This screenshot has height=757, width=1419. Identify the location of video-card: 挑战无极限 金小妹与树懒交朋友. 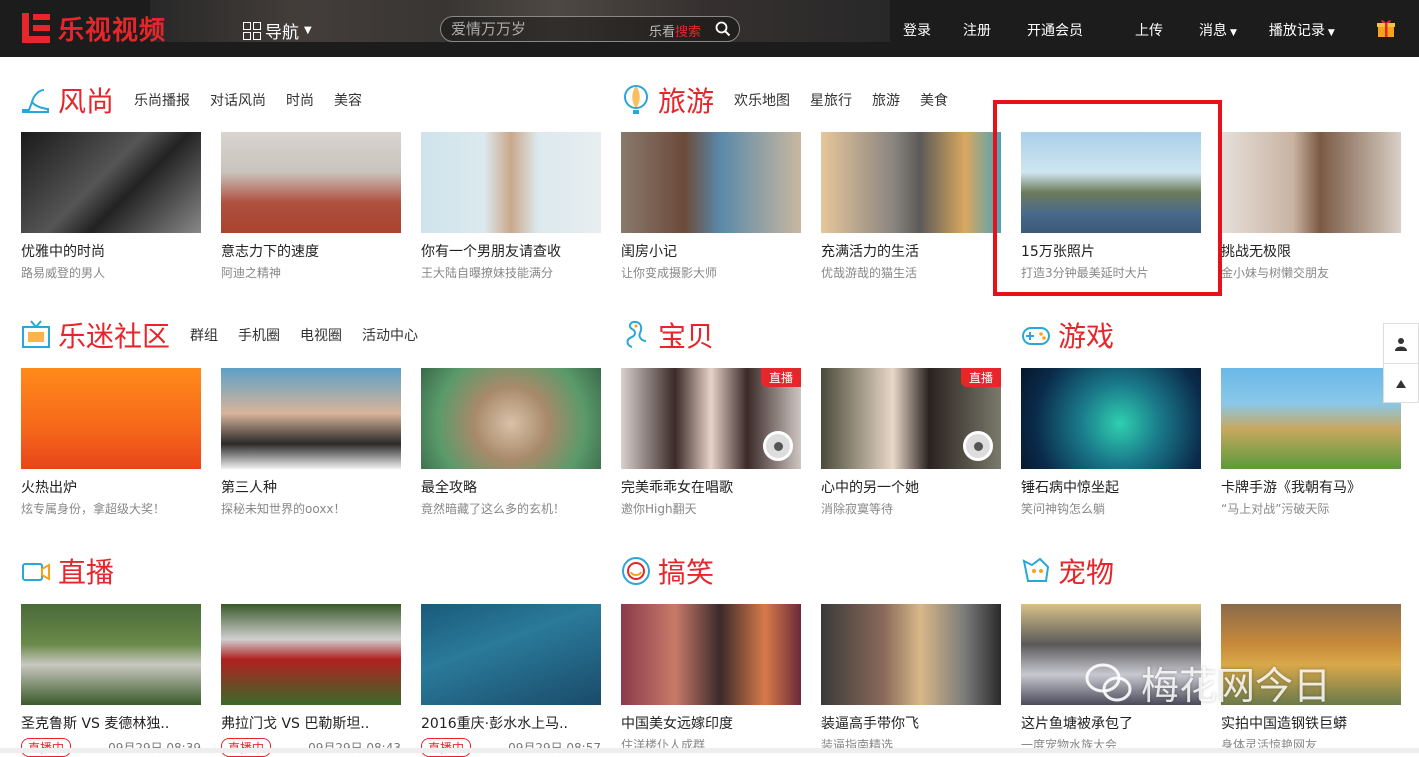
(1311, 206).